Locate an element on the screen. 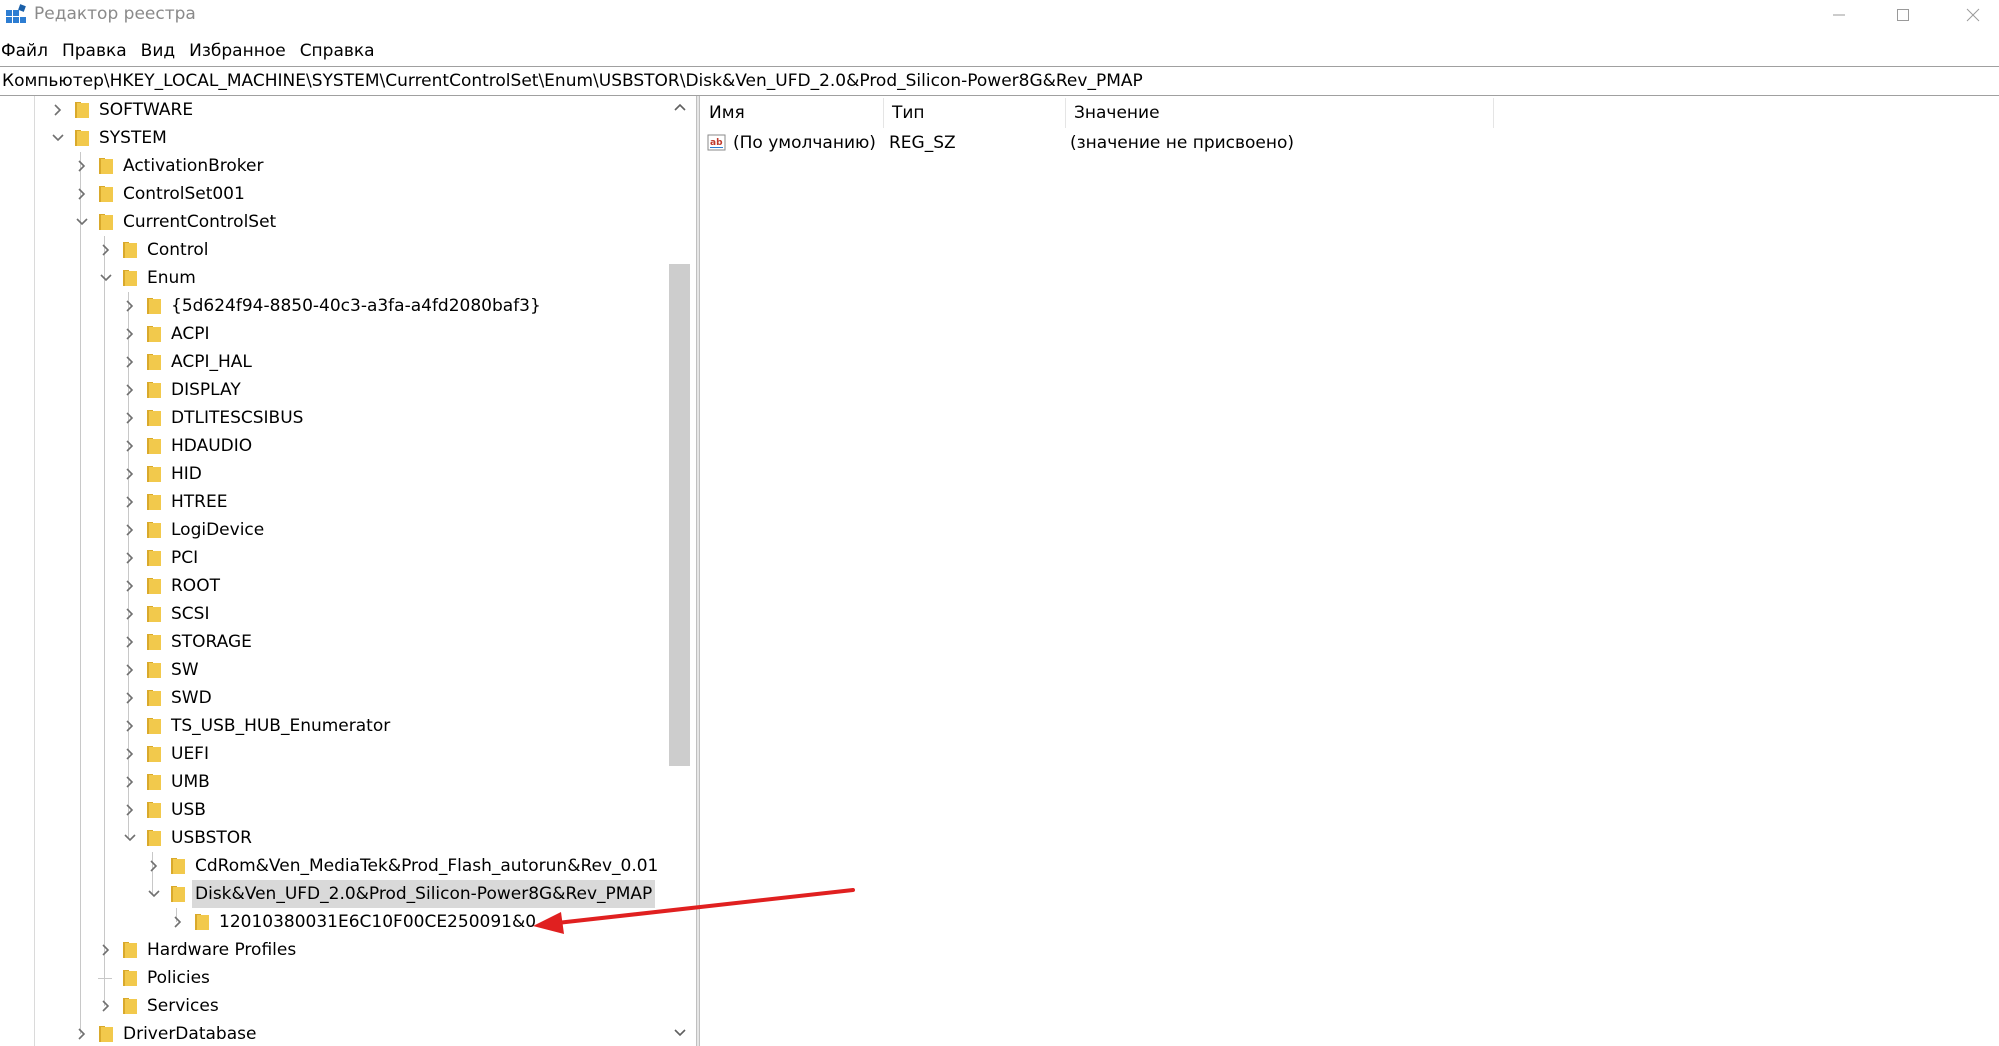 The width and height of the screenshot is (1999, 1046). tree-item: DISPLAY is located at coordinates (333, 390).